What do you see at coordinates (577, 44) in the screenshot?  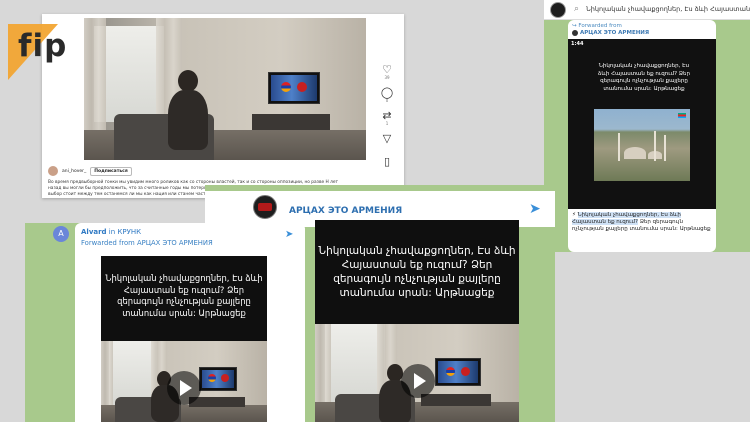 I see `video-duration: 1:44` at bounding box center [577, 44].